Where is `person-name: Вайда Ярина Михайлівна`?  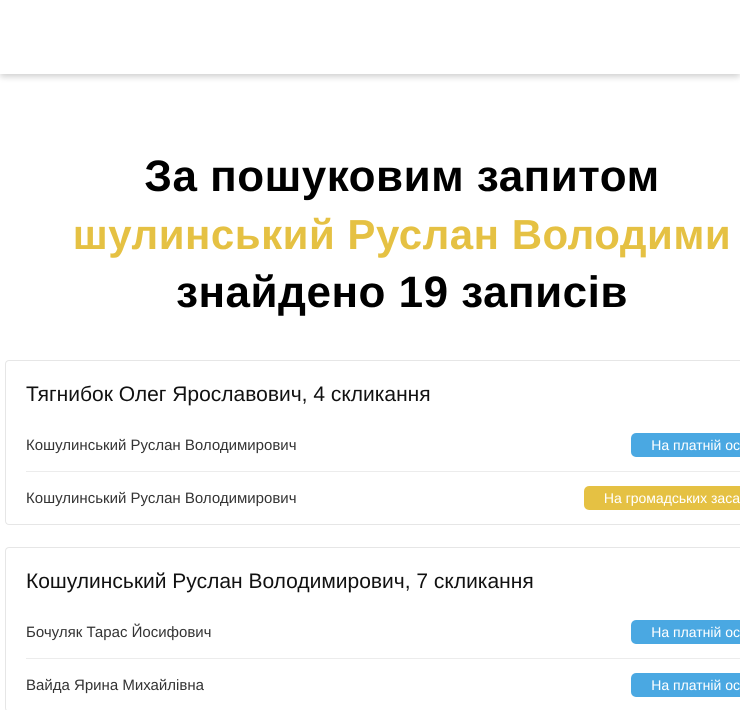
person-name: Вайда Ярина Михайлівна is located at coordinates (115, 685).